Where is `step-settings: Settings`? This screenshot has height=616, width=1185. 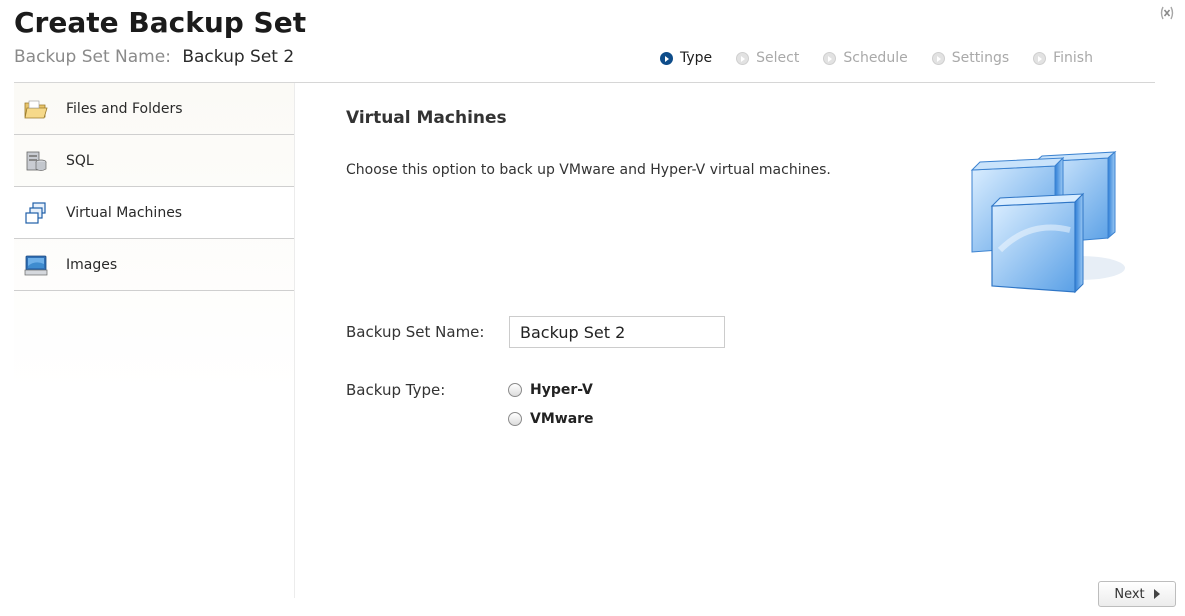 step-settings: Settings is located at coordinates (970, 58).